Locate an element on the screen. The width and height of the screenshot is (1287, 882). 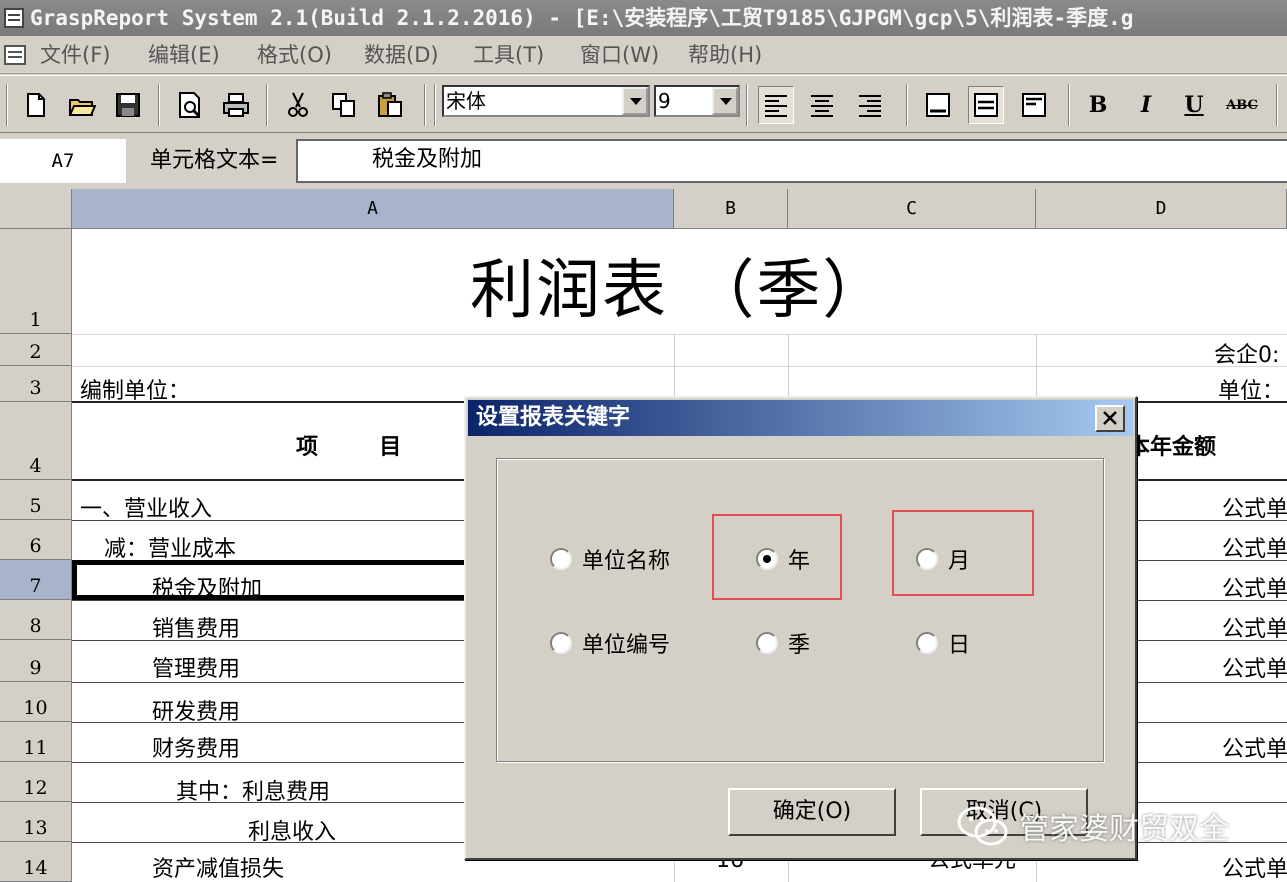
ok-button: 确定(O) is located at coordinates (812, 812).